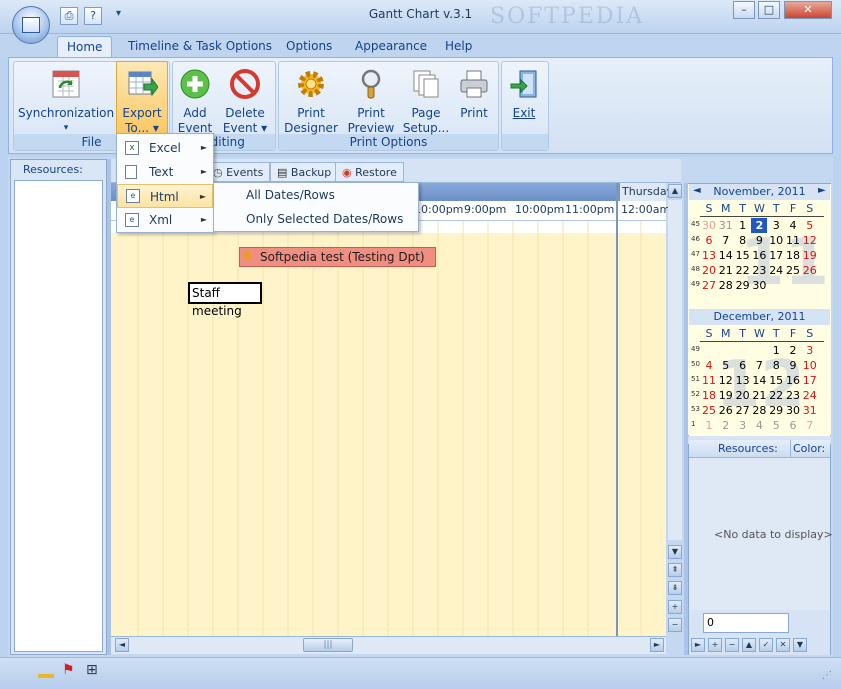 The width and height of the screenshot is (841, 689). I want to click on scroll-up-button: ▲, so click(675, 191).